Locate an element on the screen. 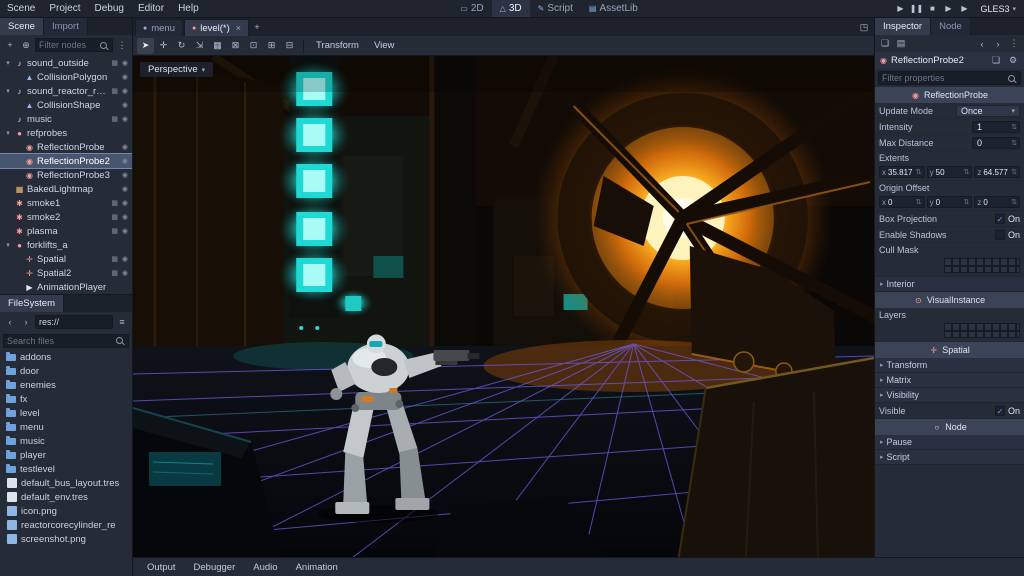 The image size is (1024, 576). play-scene-button: ▶ is located at coordinates (948, 8).